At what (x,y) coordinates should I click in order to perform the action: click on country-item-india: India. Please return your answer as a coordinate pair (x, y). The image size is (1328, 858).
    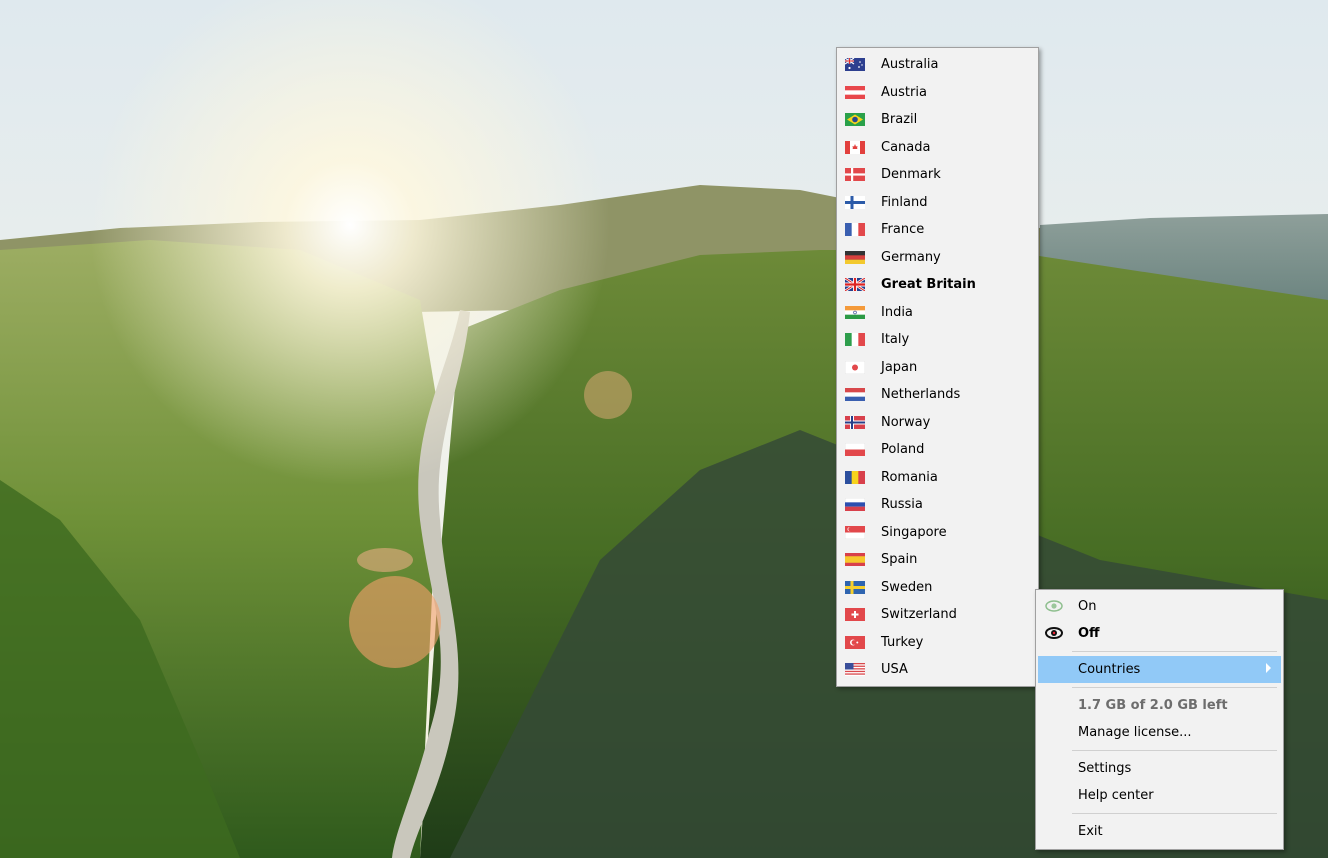
    Looking at the image, I should click on (937, 313).